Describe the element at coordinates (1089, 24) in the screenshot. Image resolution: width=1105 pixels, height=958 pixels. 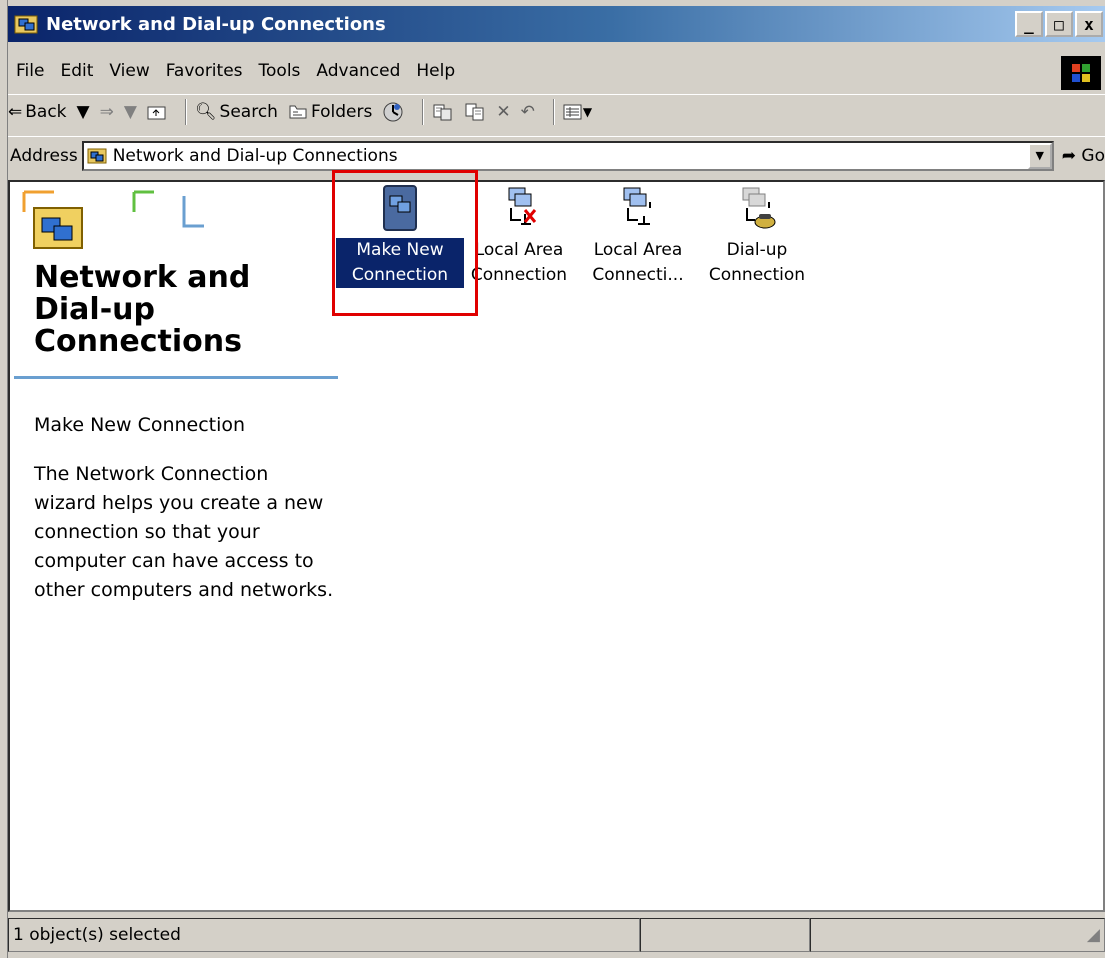
I see `close-button: x` at that location.